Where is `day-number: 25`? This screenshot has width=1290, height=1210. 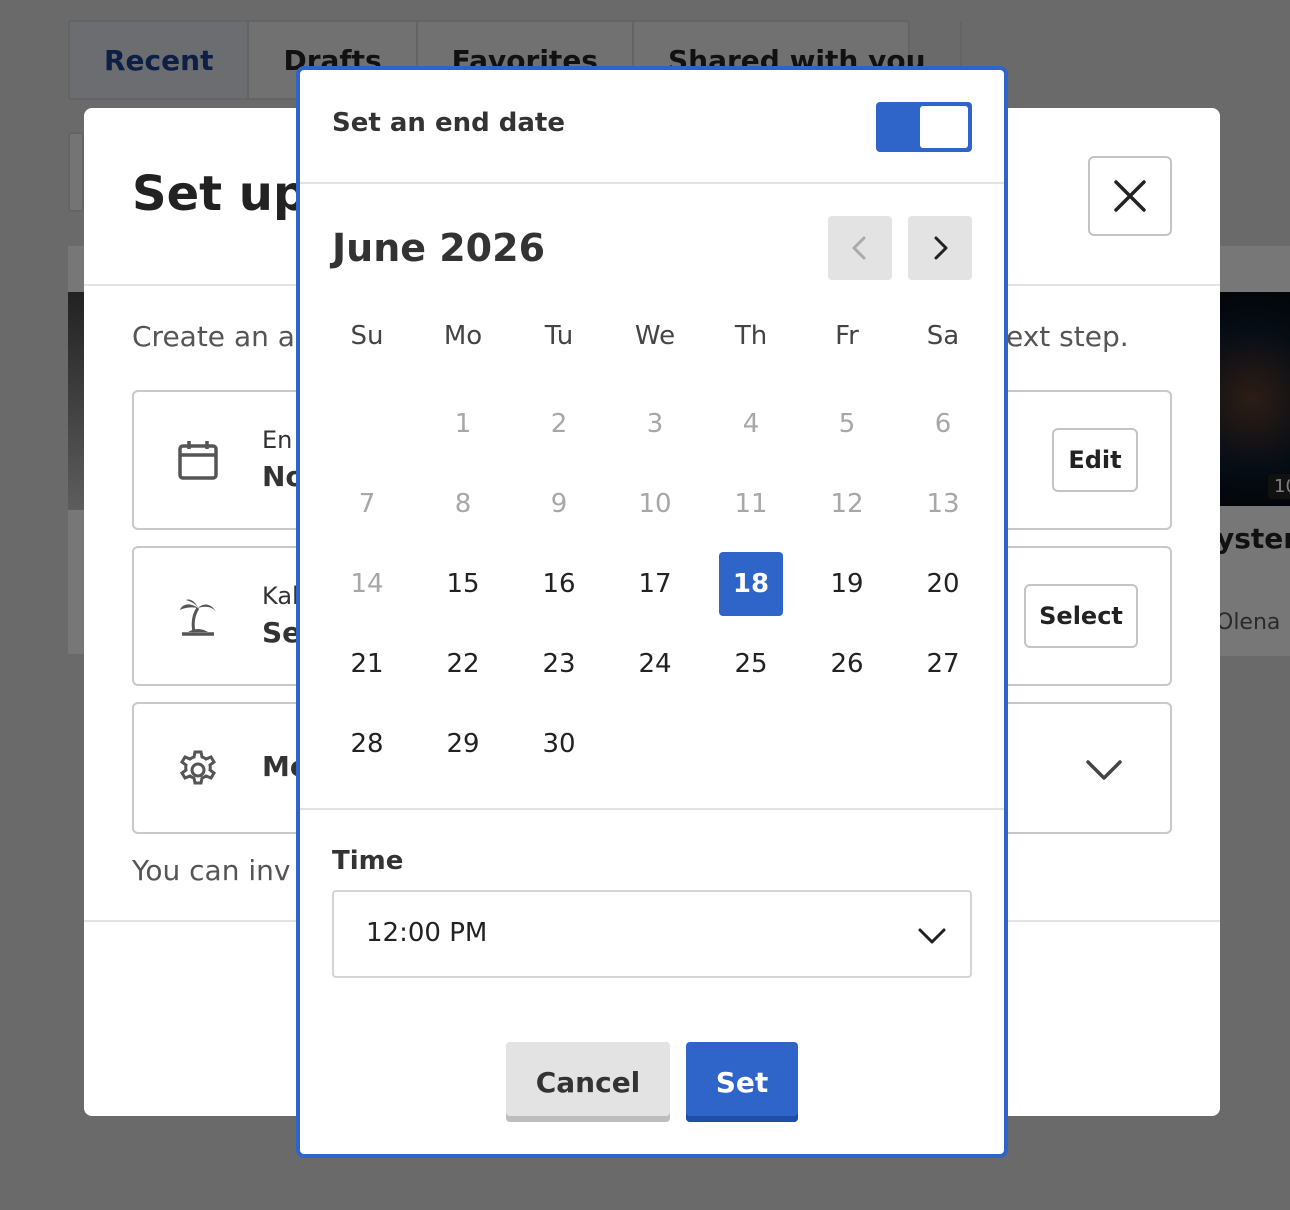 day-number: 25 is located at coordinates (751, 664).